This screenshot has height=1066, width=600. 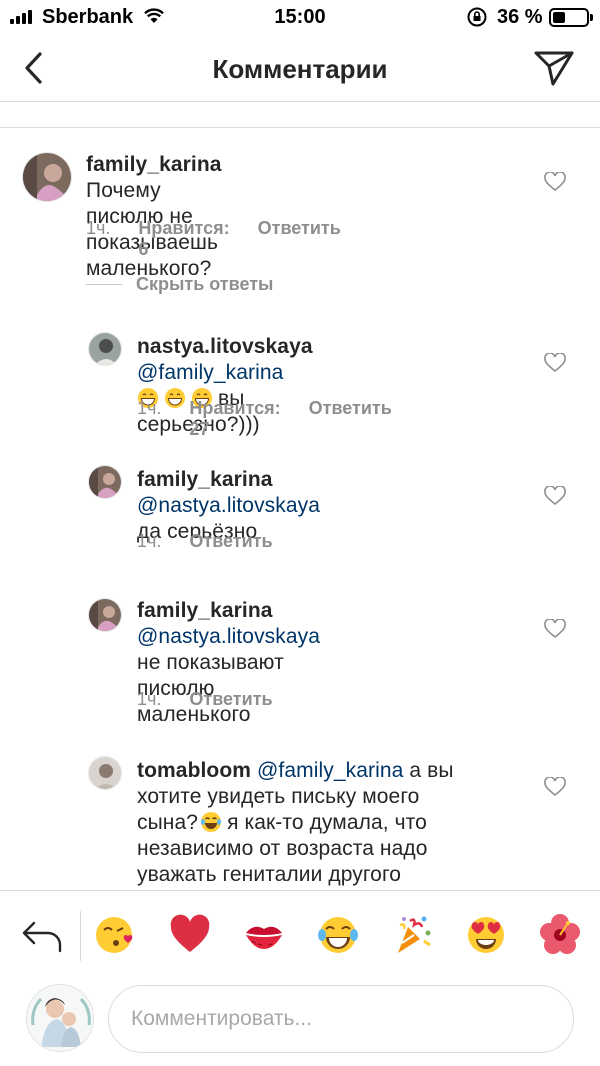 What do you see at coordinates (116, 935) in the screenshot?
I see `kissing-heart-emoji` at bounding box center [116, 935].